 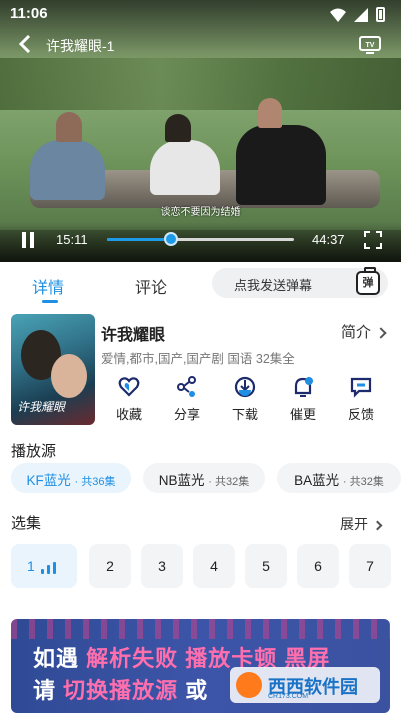 I want to click on video-subtitle: 谈恋不要因为结婚, so click(x=200, y=212).